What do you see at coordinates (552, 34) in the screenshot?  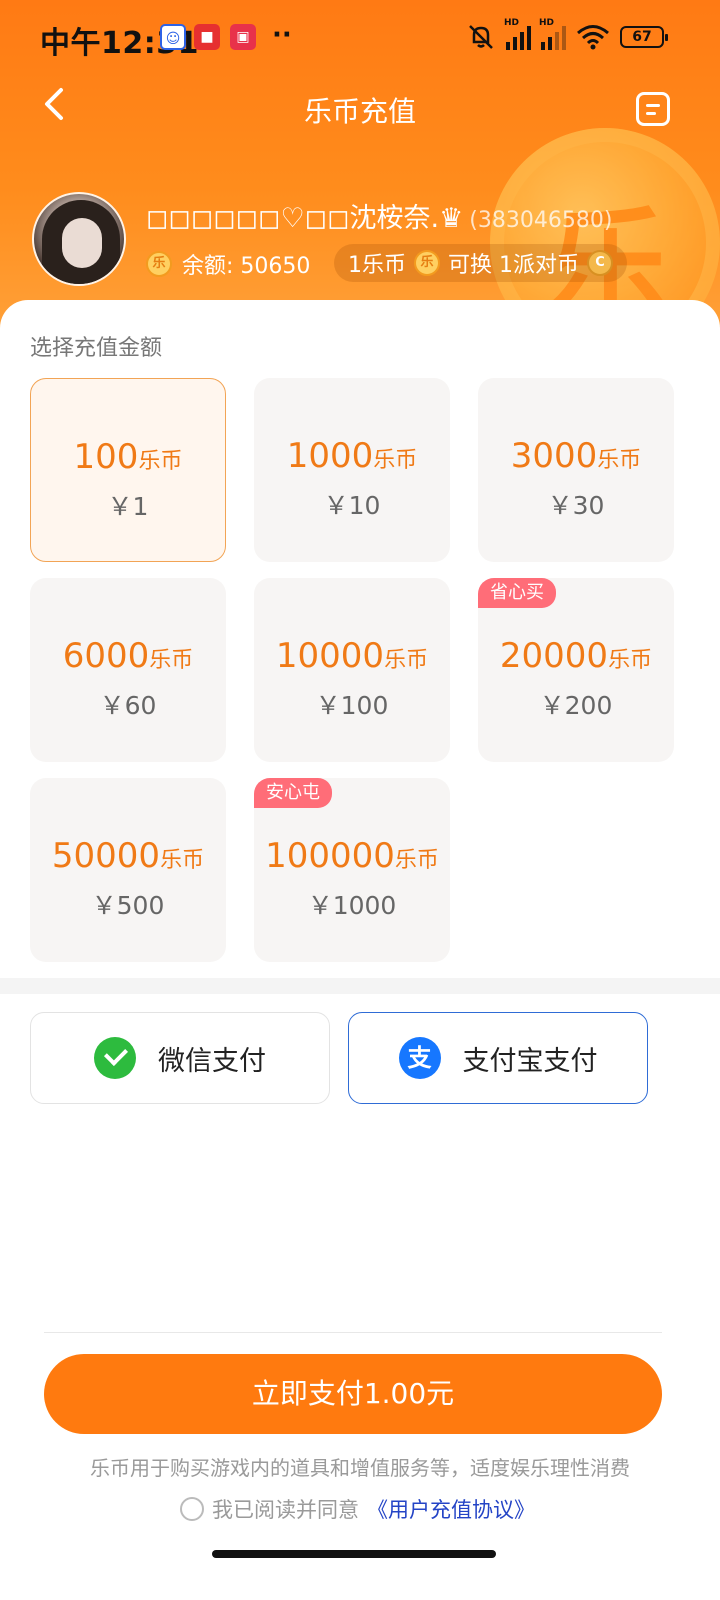 I see `signal-2-icon: HD` at bounding box center [552, 34].